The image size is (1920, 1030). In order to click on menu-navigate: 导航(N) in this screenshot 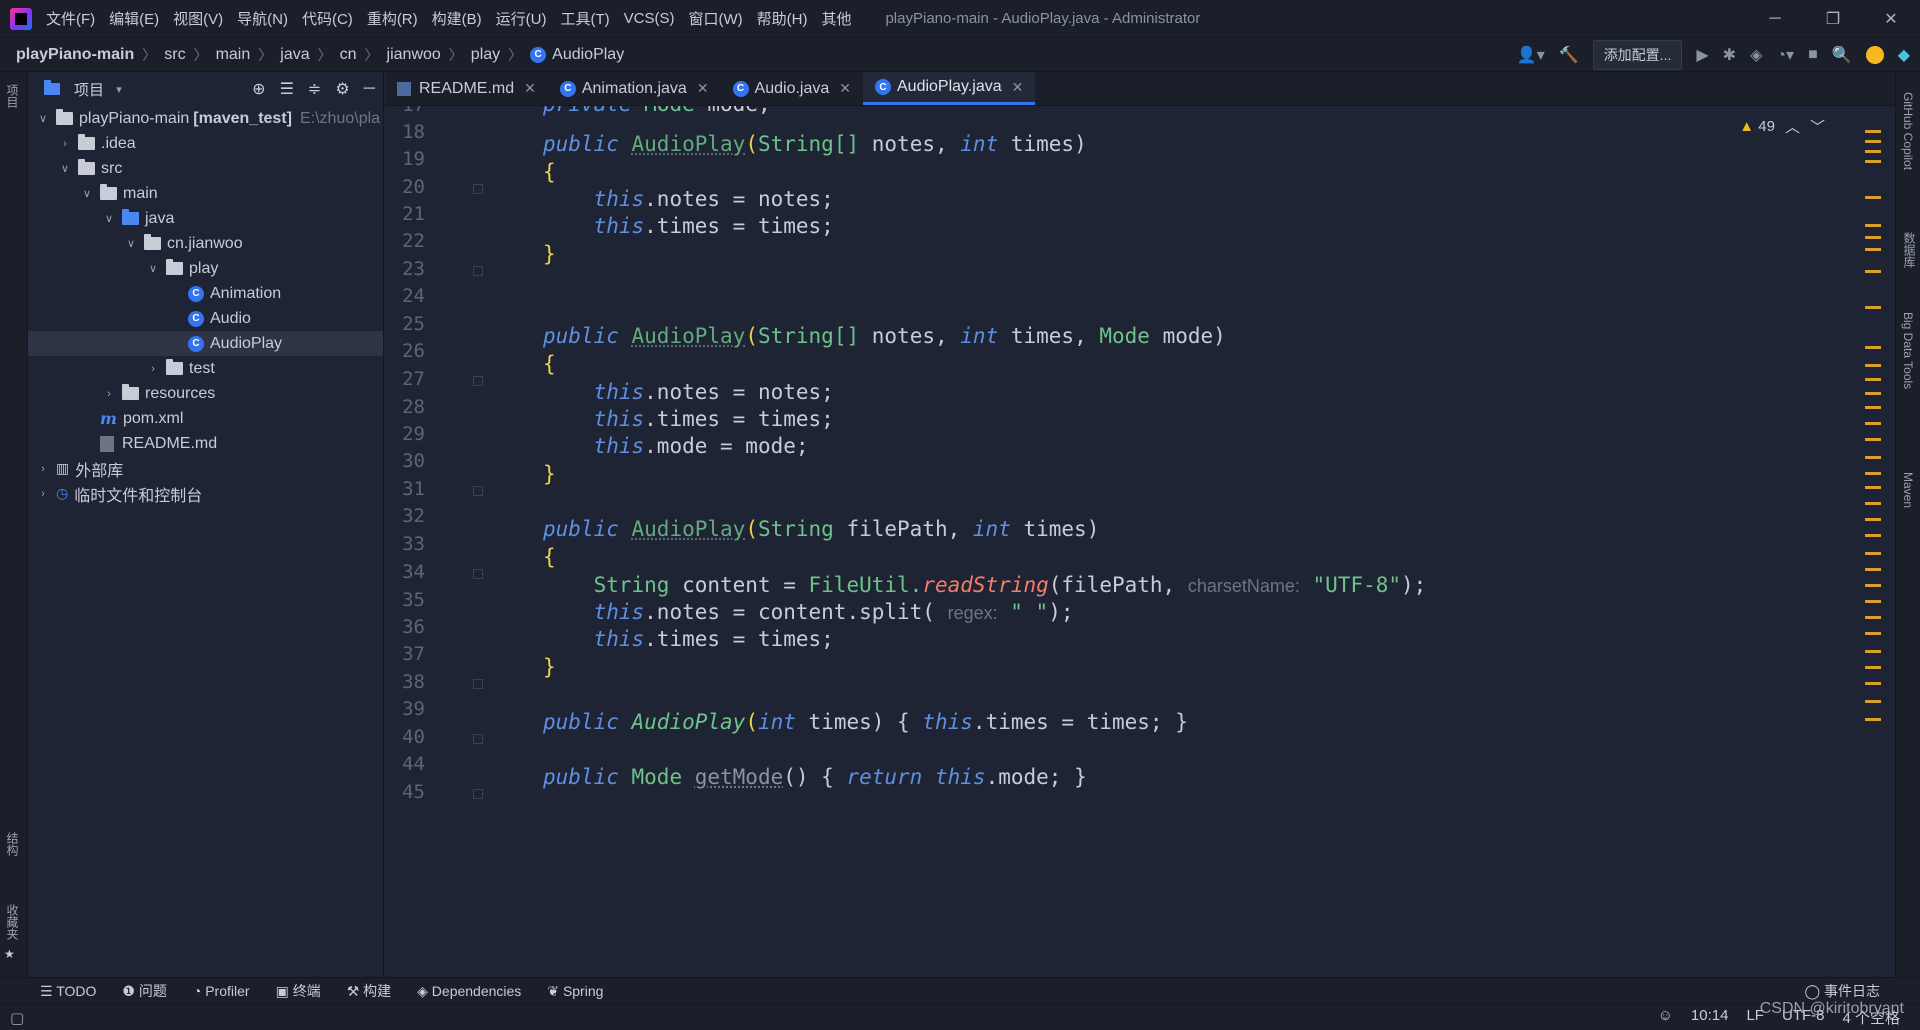, I will do `click(262, 18)`.